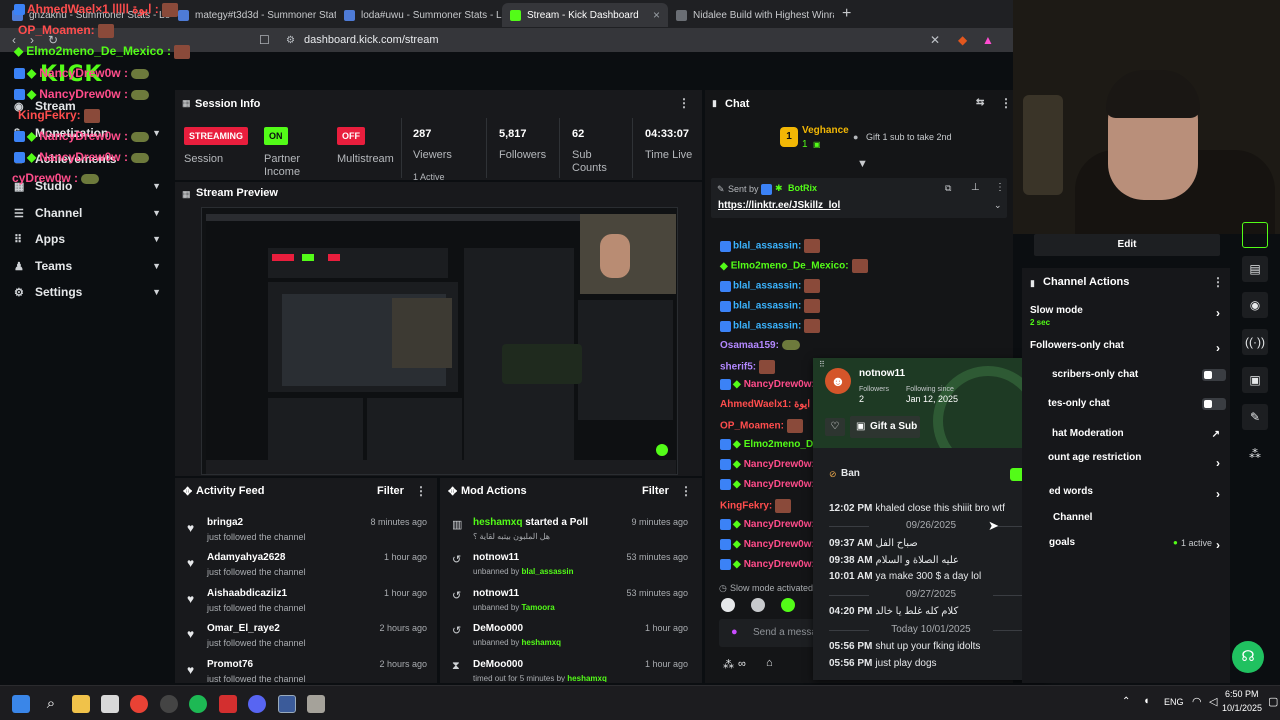  Describe the element at coordinates (1137, 404) in the screenshot. I see `action-emotes-only: tes-only chat` at that location.